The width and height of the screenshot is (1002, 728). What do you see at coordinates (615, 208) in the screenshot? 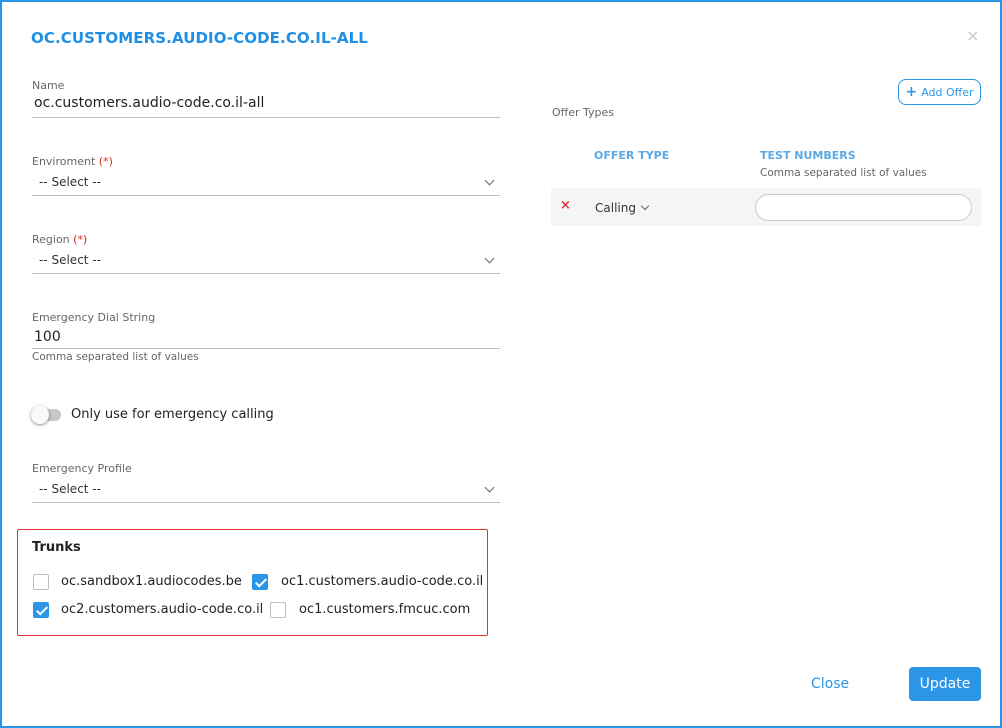
I see `offer-type-select: Calling` at bounding box center [615, 208].